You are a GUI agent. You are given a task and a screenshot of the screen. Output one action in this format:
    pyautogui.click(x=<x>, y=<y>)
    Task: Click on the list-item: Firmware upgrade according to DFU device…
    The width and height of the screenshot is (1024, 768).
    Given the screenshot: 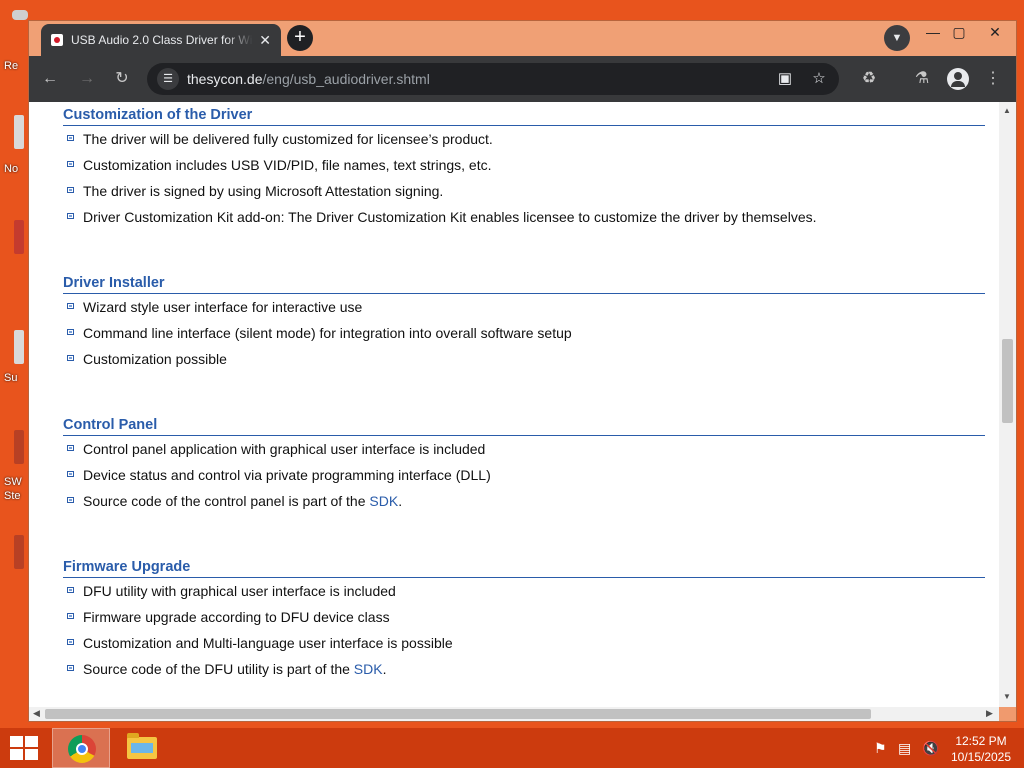 What is the action you would take?
    pyautogui.click(x=524, y=617)
    